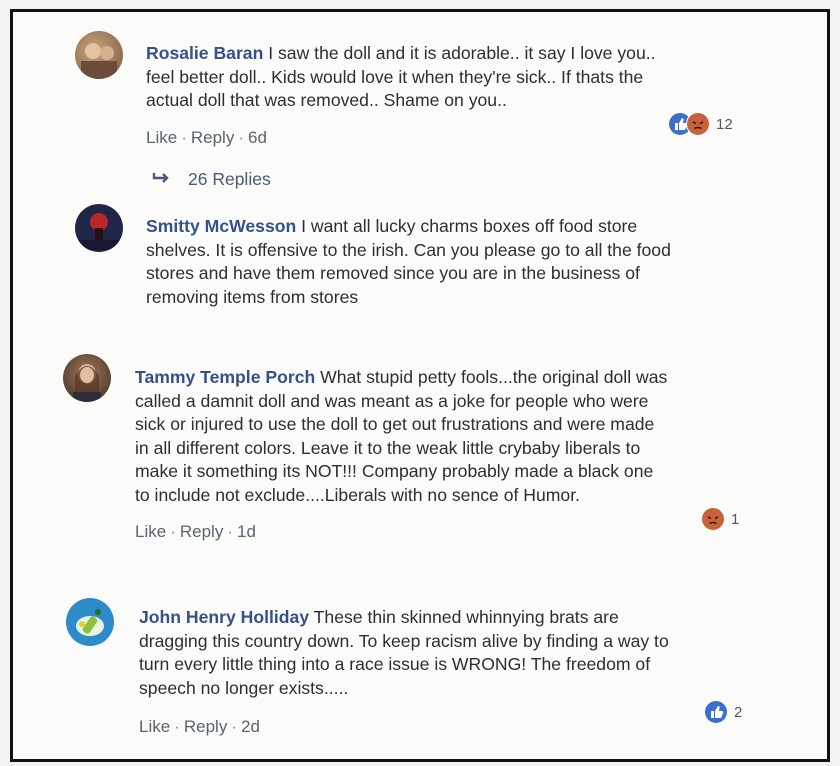  What do you see at coordinates (735, 519) in the screenshot?
I see `reaction-count: 1` at bounding box center [735, 519].